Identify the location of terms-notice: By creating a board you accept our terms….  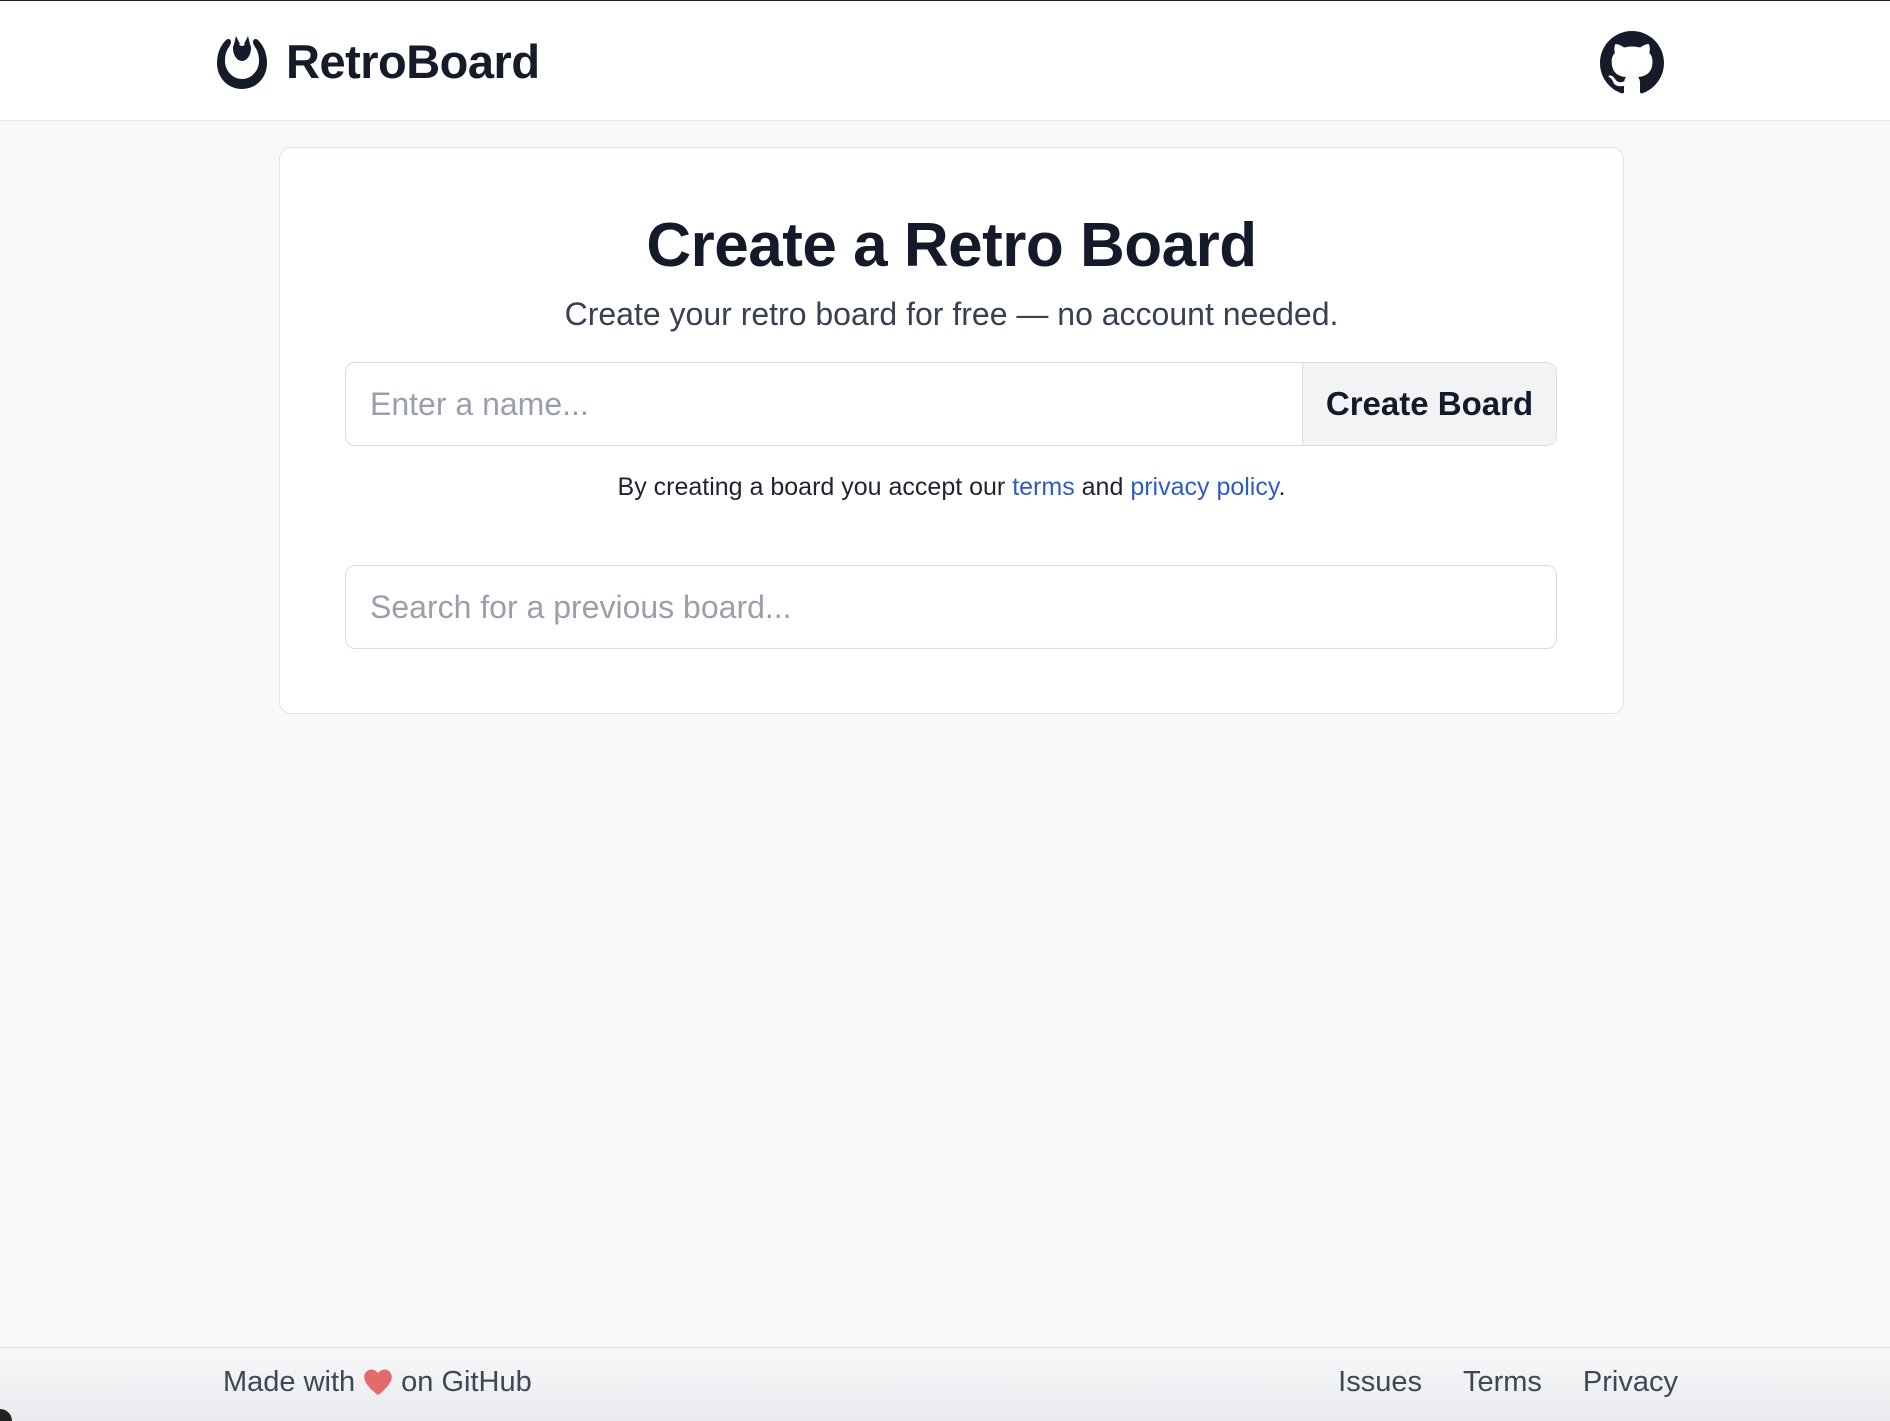
(951, 487).